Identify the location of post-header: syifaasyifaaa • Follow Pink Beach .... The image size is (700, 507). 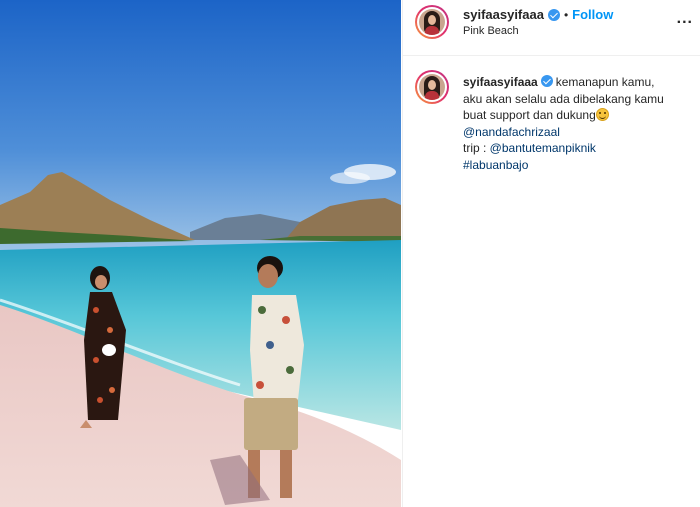
(551, 28).